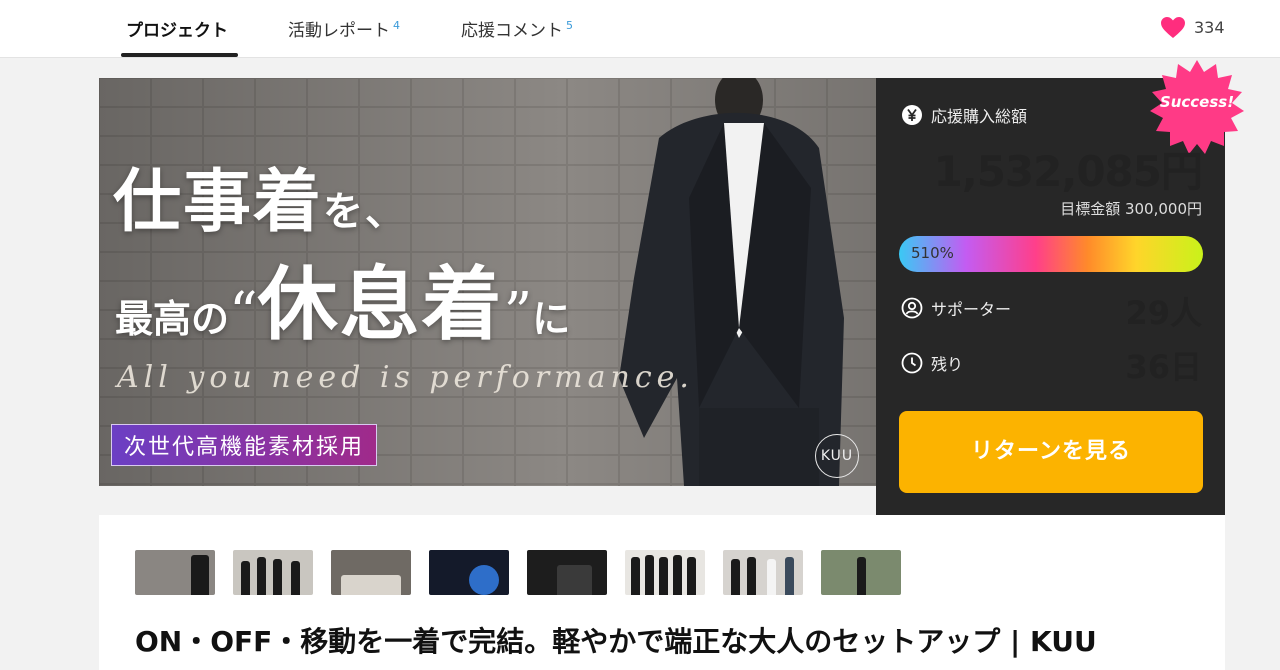 The width and height of the screenshot is (1280, 670). What do you see at coordinates (912, 308) in the screenshot?
I see `person-icon` at bounding box center [912, 308].